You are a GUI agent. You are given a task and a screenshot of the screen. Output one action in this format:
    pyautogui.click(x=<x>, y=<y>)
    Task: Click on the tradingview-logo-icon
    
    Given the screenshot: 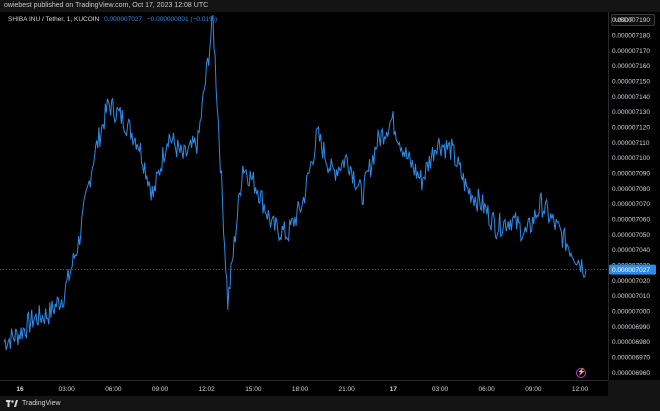 What is the action you would take?
    pyautogui.click(x=12, y=403)
    